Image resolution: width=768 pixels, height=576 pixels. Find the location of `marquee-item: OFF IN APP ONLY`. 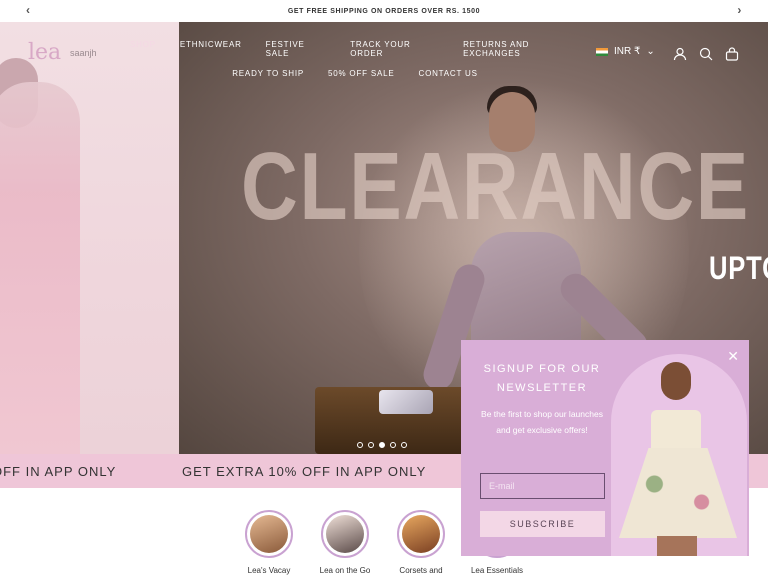

marquee-item: OFF IN APP ONLY is located at coordinates (58, 471).